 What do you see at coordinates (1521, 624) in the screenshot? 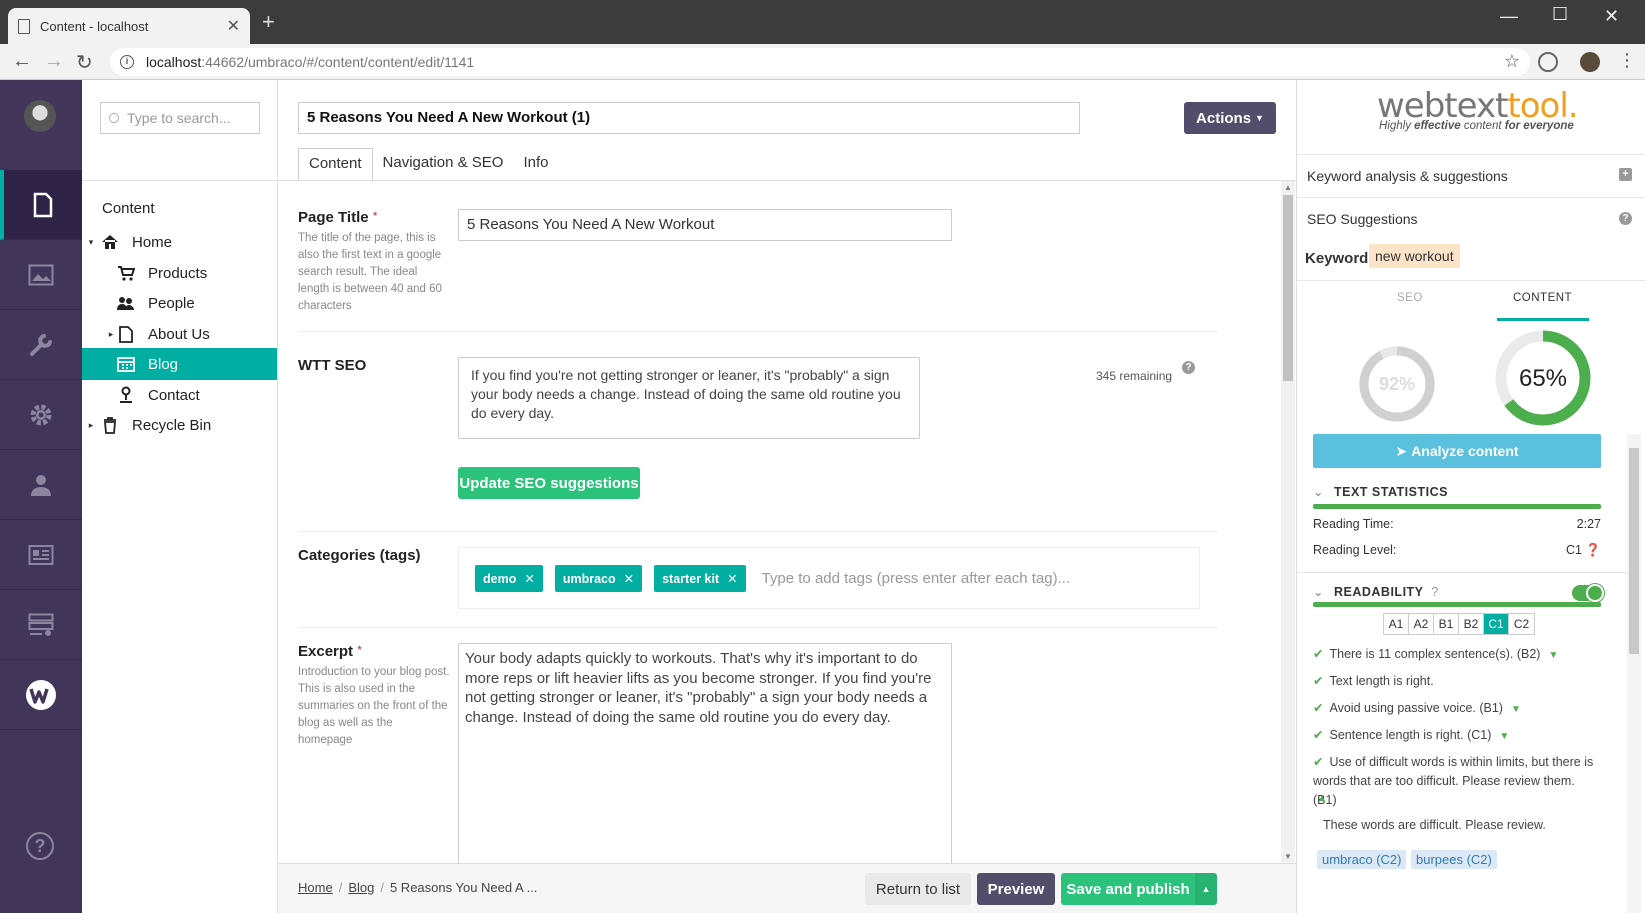
I see `level-c2: C2` at bounding box center [1521, 624].